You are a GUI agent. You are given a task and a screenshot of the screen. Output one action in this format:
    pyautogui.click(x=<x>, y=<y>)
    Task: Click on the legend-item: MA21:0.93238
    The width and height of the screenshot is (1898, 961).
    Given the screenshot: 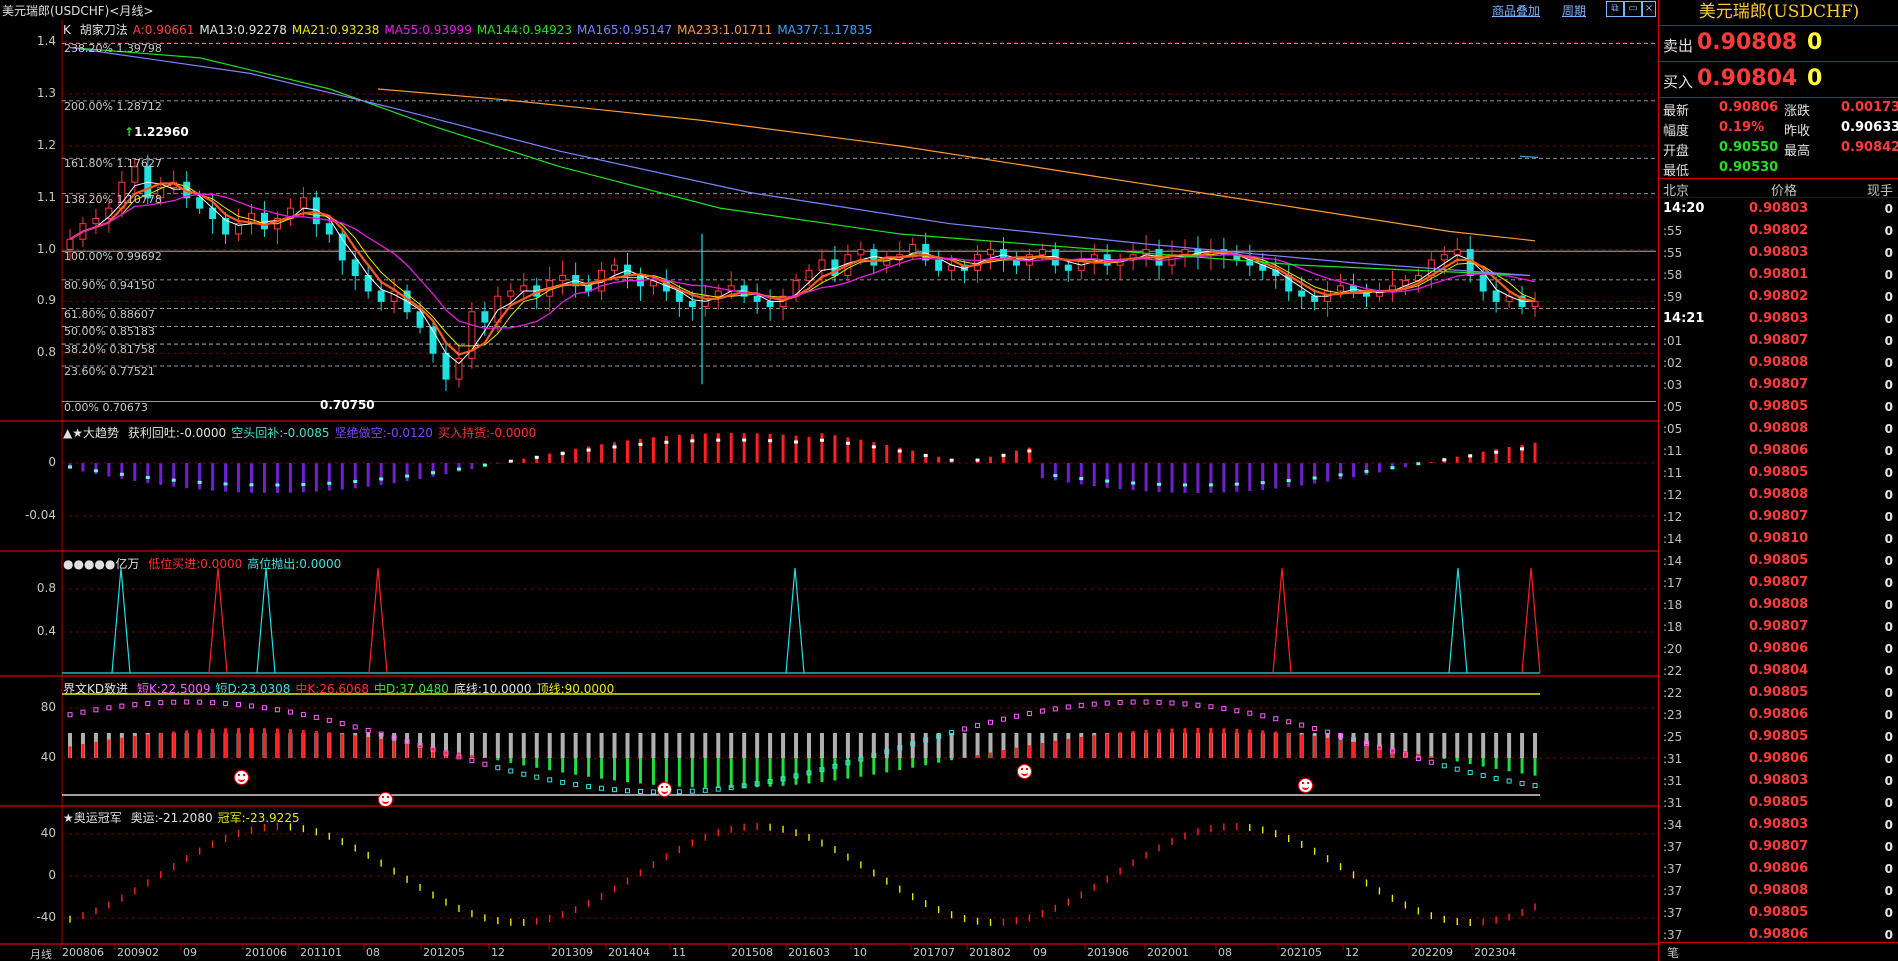 What is the action you would take?
    pyautogui.click(x=335, y=30)
    